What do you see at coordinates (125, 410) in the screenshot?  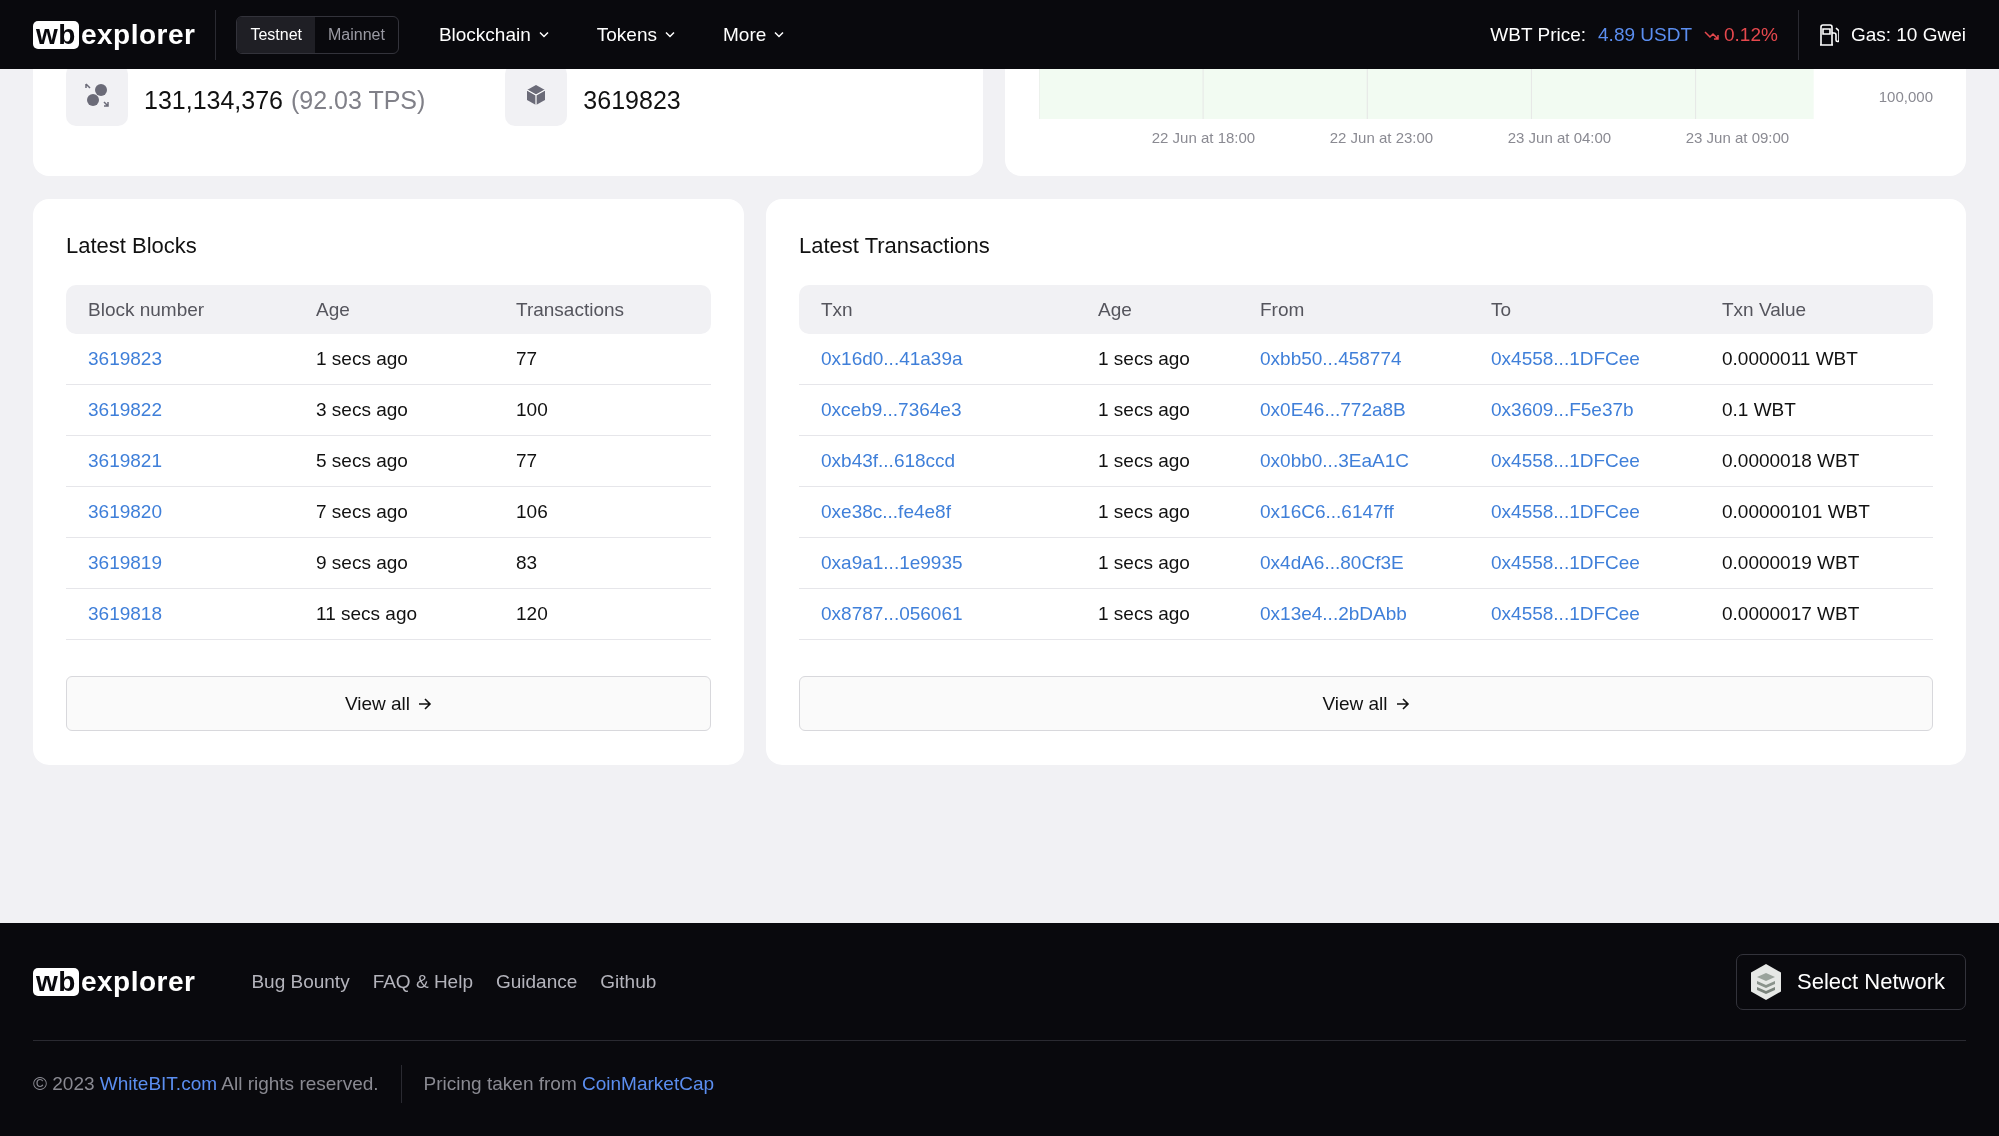 I see `block-link: 3619822` at bounding box center [125, 410].